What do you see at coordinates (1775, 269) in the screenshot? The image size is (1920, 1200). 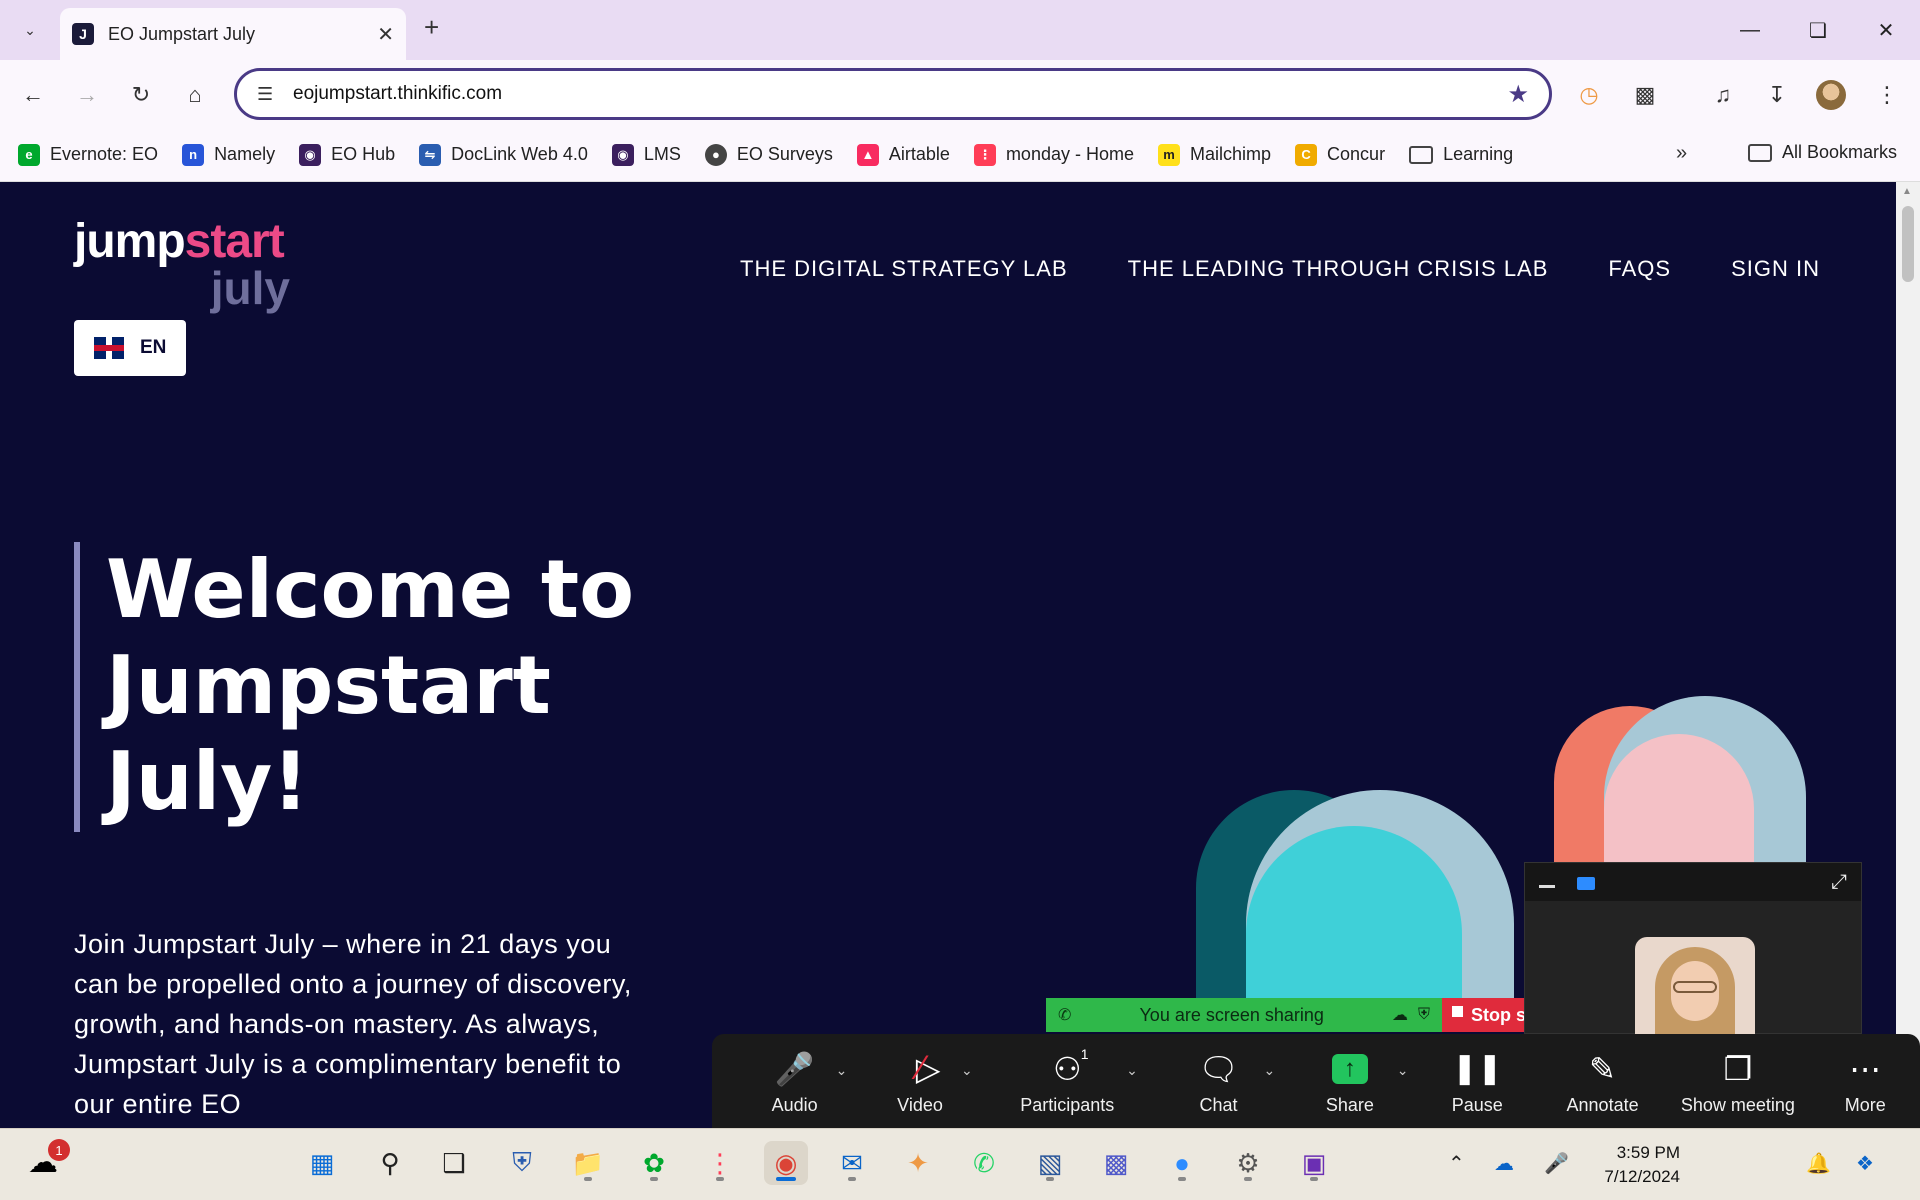 I see `nav-sign-in: SIGN IN` at bounding box center [1775, 269].